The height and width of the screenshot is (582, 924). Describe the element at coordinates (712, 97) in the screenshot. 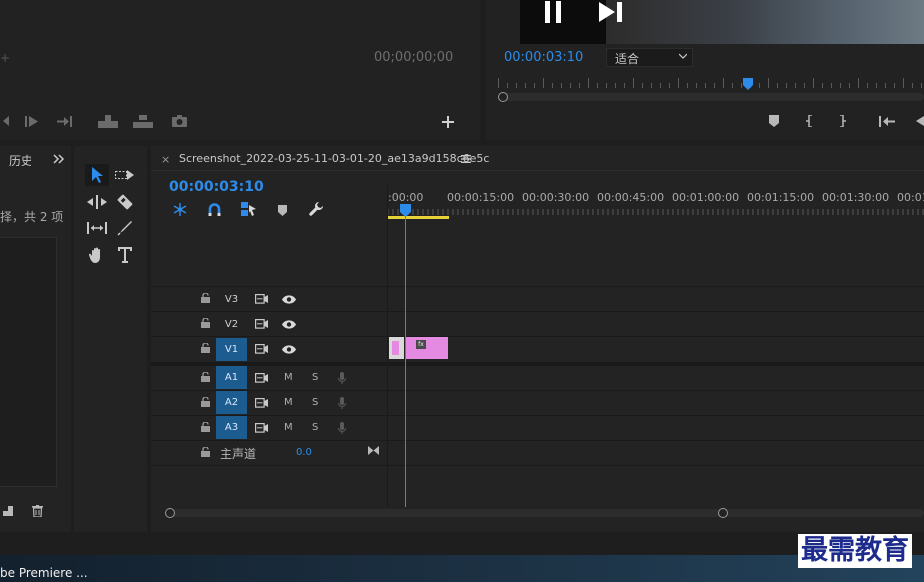

I see `program-zoom-scrollbar` at that location.